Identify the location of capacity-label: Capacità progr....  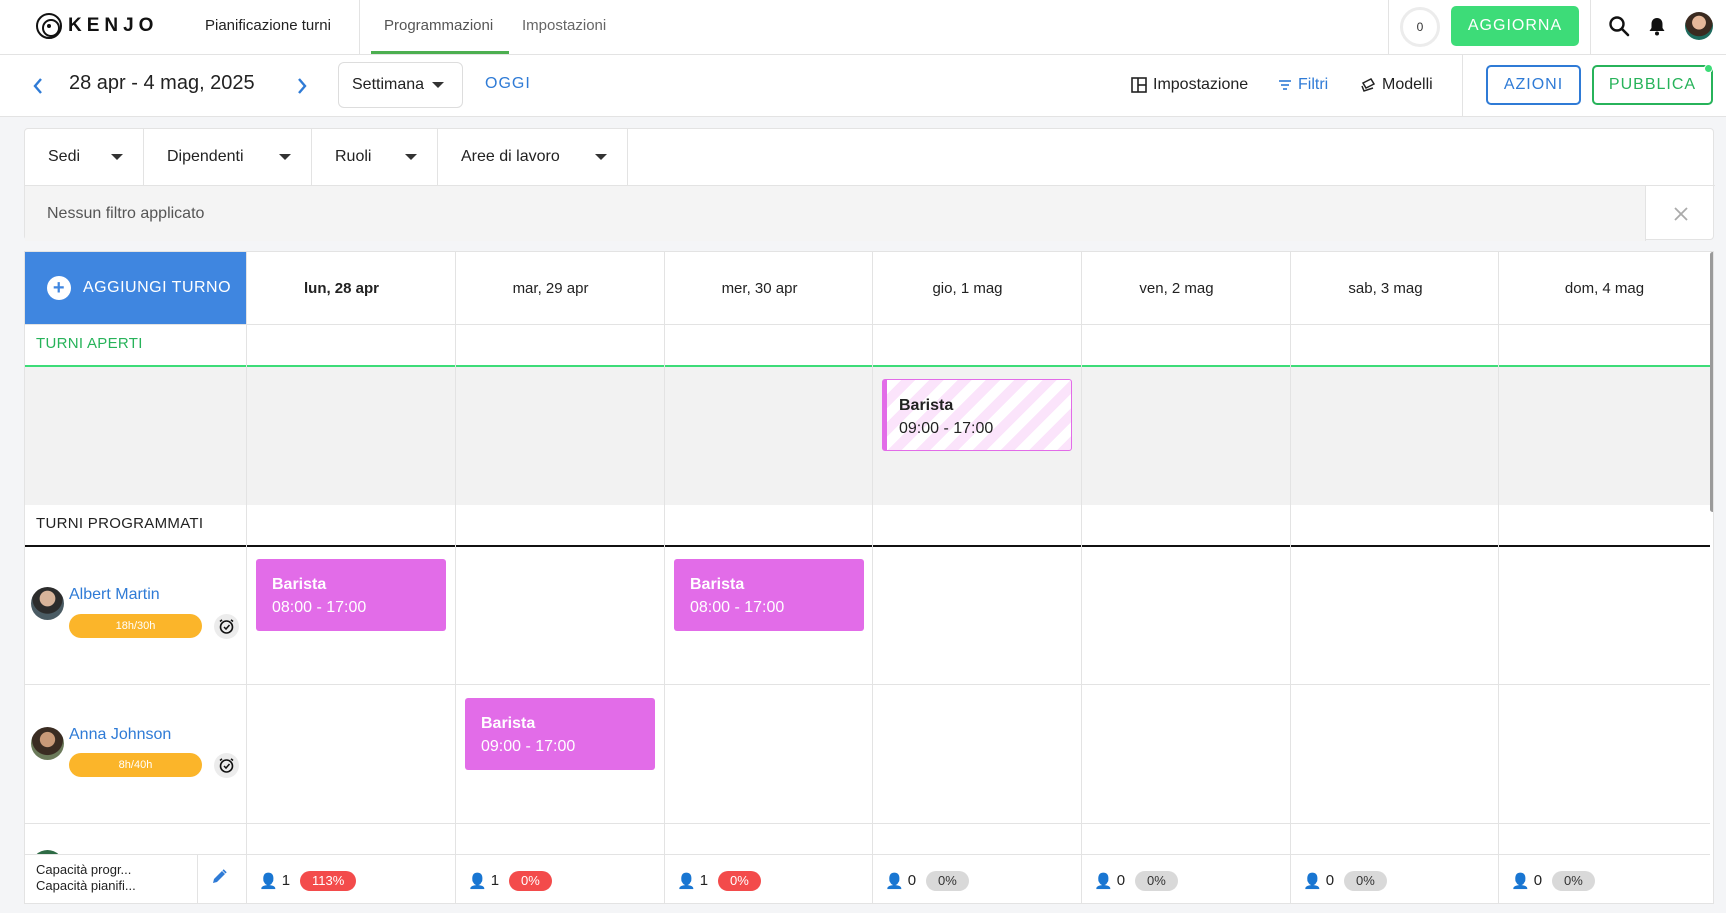
(84, 869).